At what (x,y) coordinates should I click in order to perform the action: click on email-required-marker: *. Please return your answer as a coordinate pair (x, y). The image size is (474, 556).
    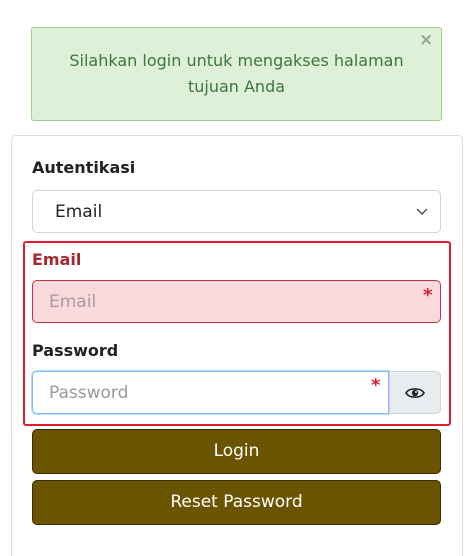
    Looking at the image, I should click on (428, 295).